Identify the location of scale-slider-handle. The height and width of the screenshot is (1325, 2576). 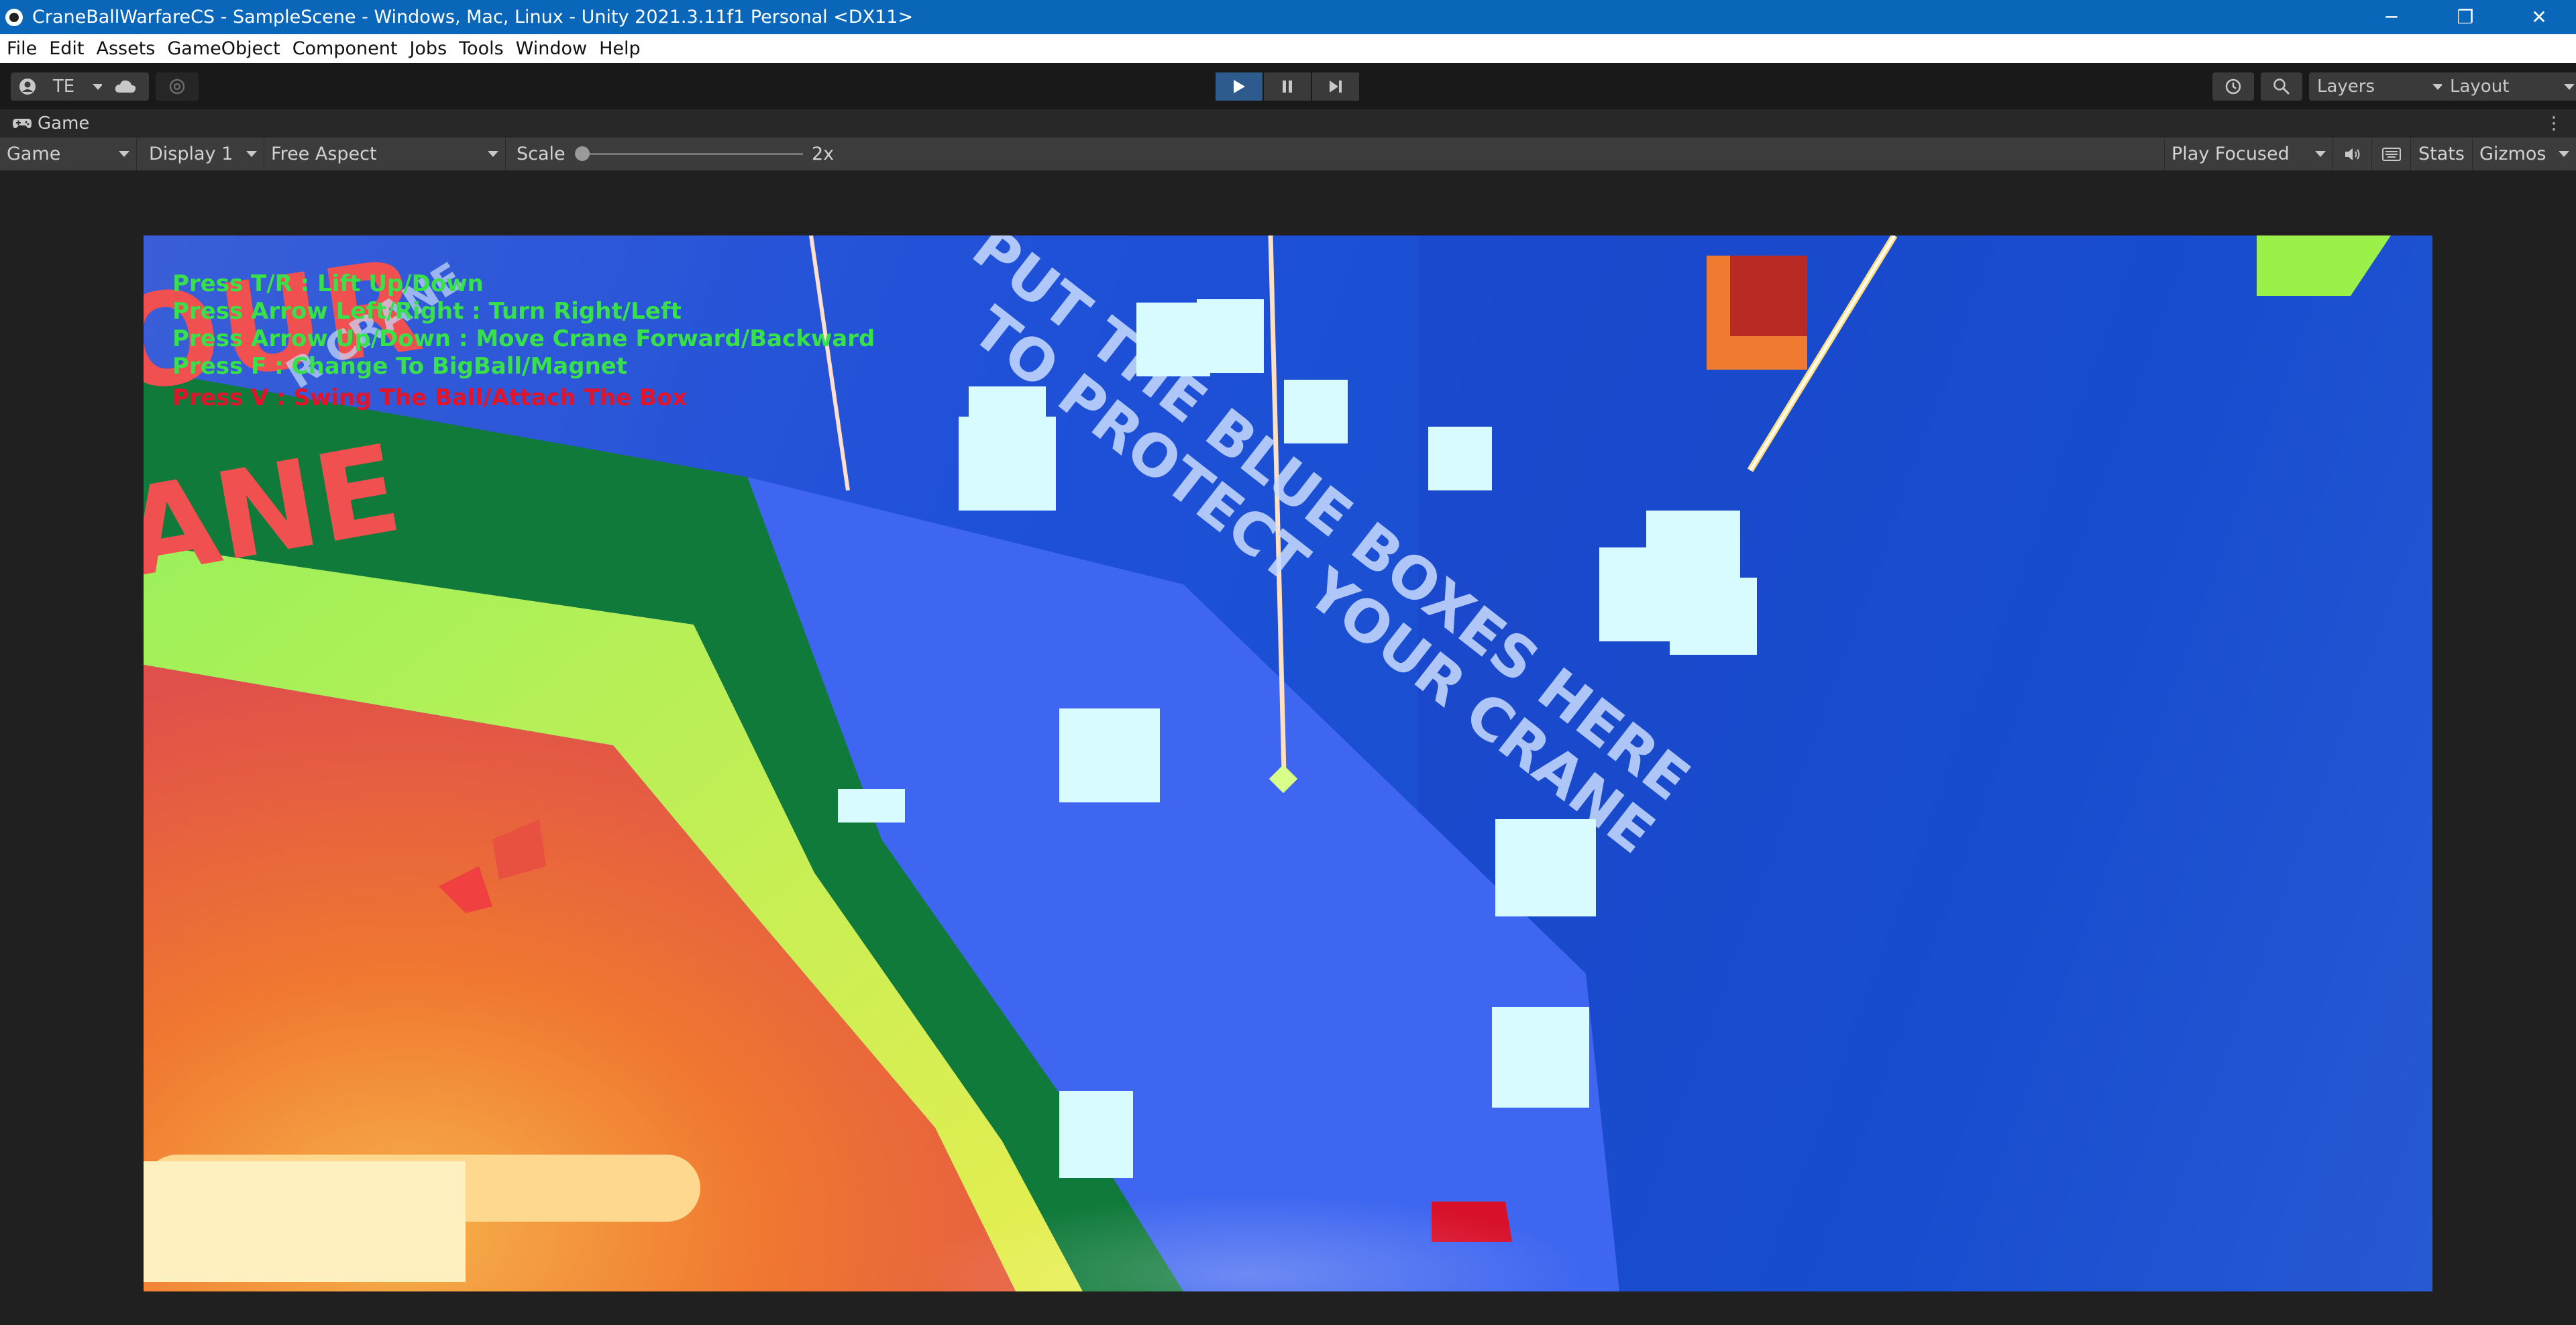
(582, 153).